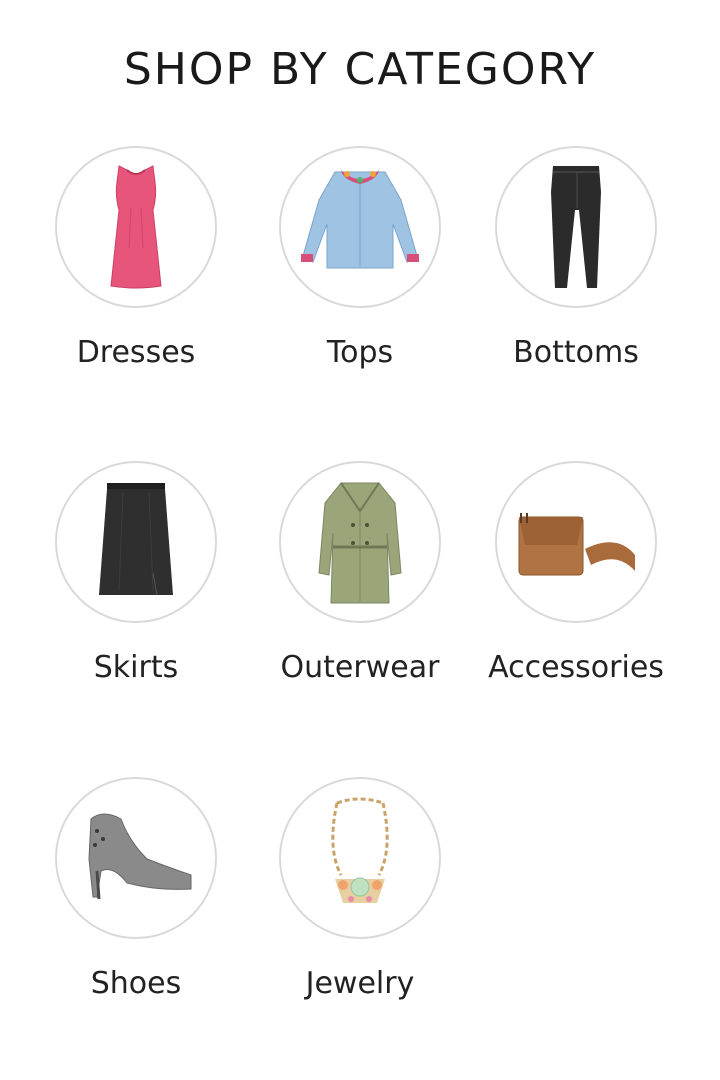  What do you see at coordinates (360, 353) in the screenshot?
I see `category-label: Tops` at bounding box center [360, 353].